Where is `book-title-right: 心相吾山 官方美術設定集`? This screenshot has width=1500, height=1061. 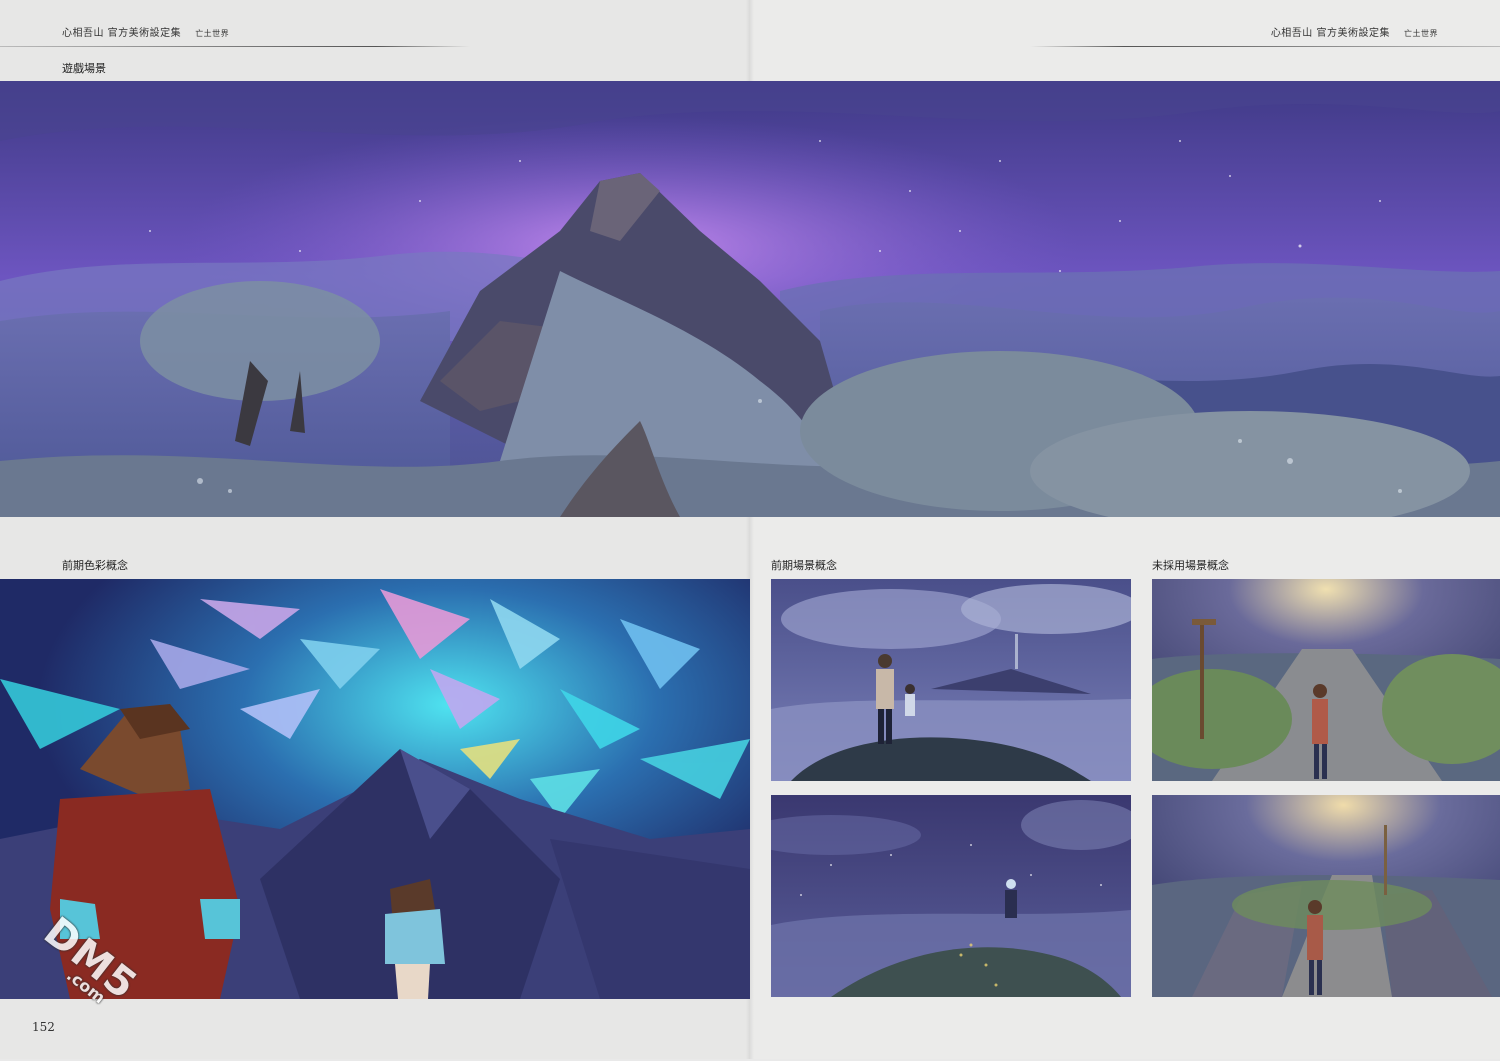
book-title-right: 心相吾山 官方美術設定集 is located at coordinates (1330, 33).